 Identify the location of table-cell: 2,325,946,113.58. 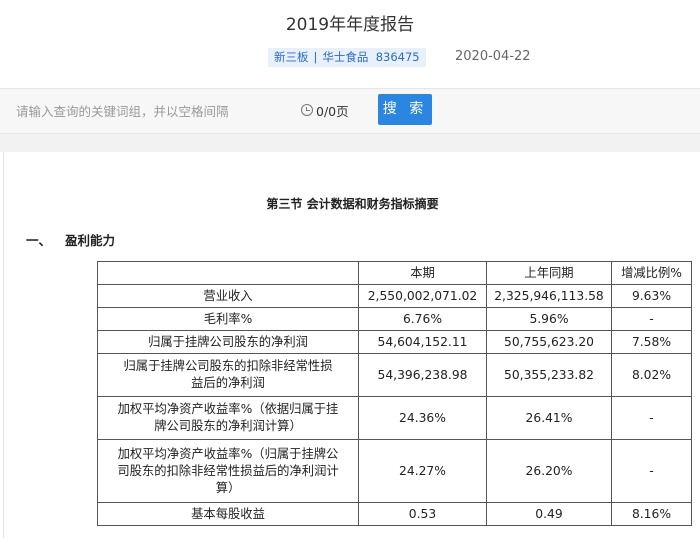
(549, 296).